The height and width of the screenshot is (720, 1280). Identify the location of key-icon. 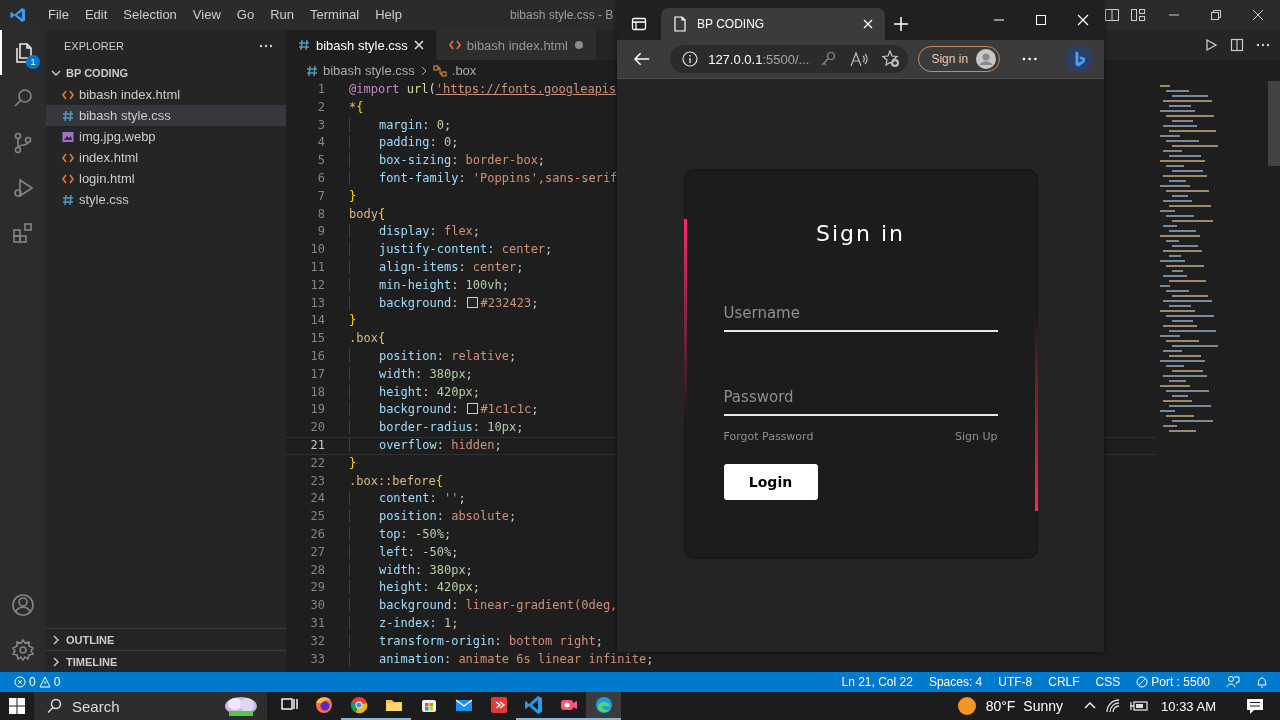
(828, 59).